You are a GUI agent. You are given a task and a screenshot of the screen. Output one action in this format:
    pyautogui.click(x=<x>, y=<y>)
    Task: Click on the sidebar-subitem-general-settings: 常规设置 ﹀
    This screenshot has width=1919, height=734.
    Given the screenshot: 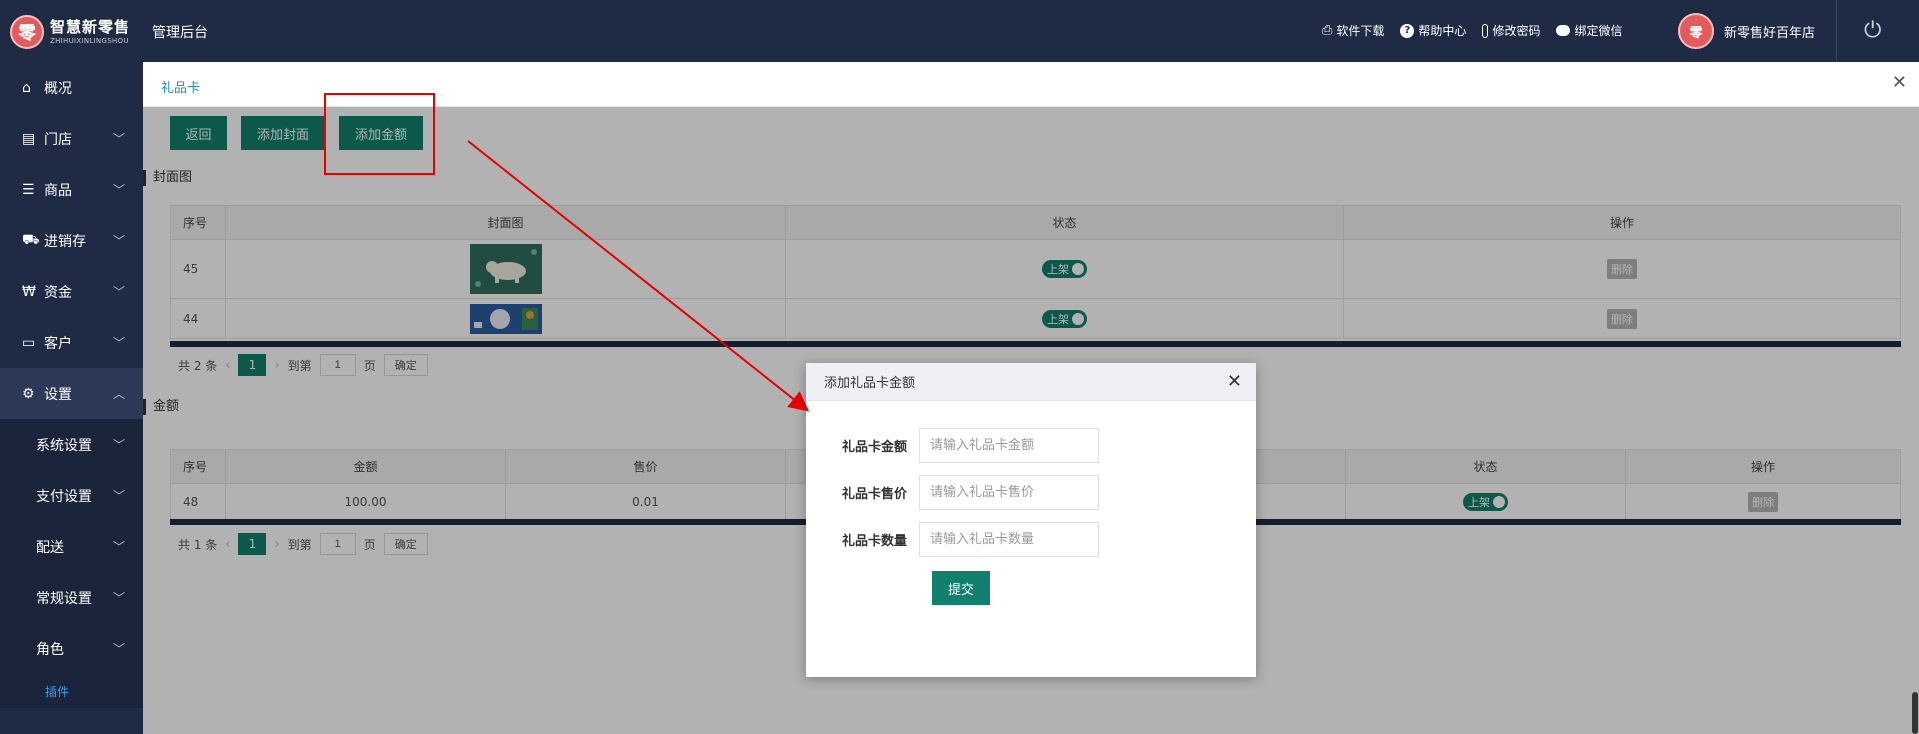 What is the action you would take?
    pyautogui.click(x=71, y=597)
    